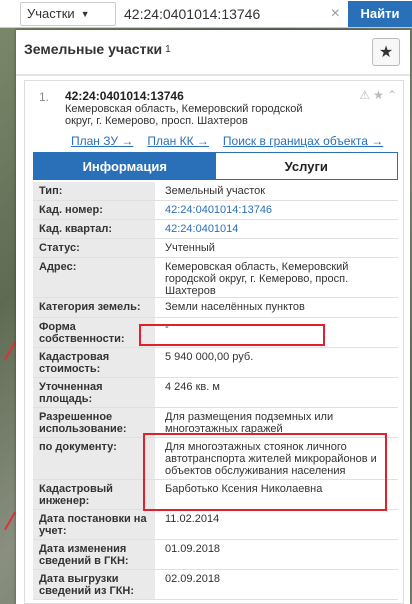  I want to click on search-type-select: Участки ▼, so click(68, 13).